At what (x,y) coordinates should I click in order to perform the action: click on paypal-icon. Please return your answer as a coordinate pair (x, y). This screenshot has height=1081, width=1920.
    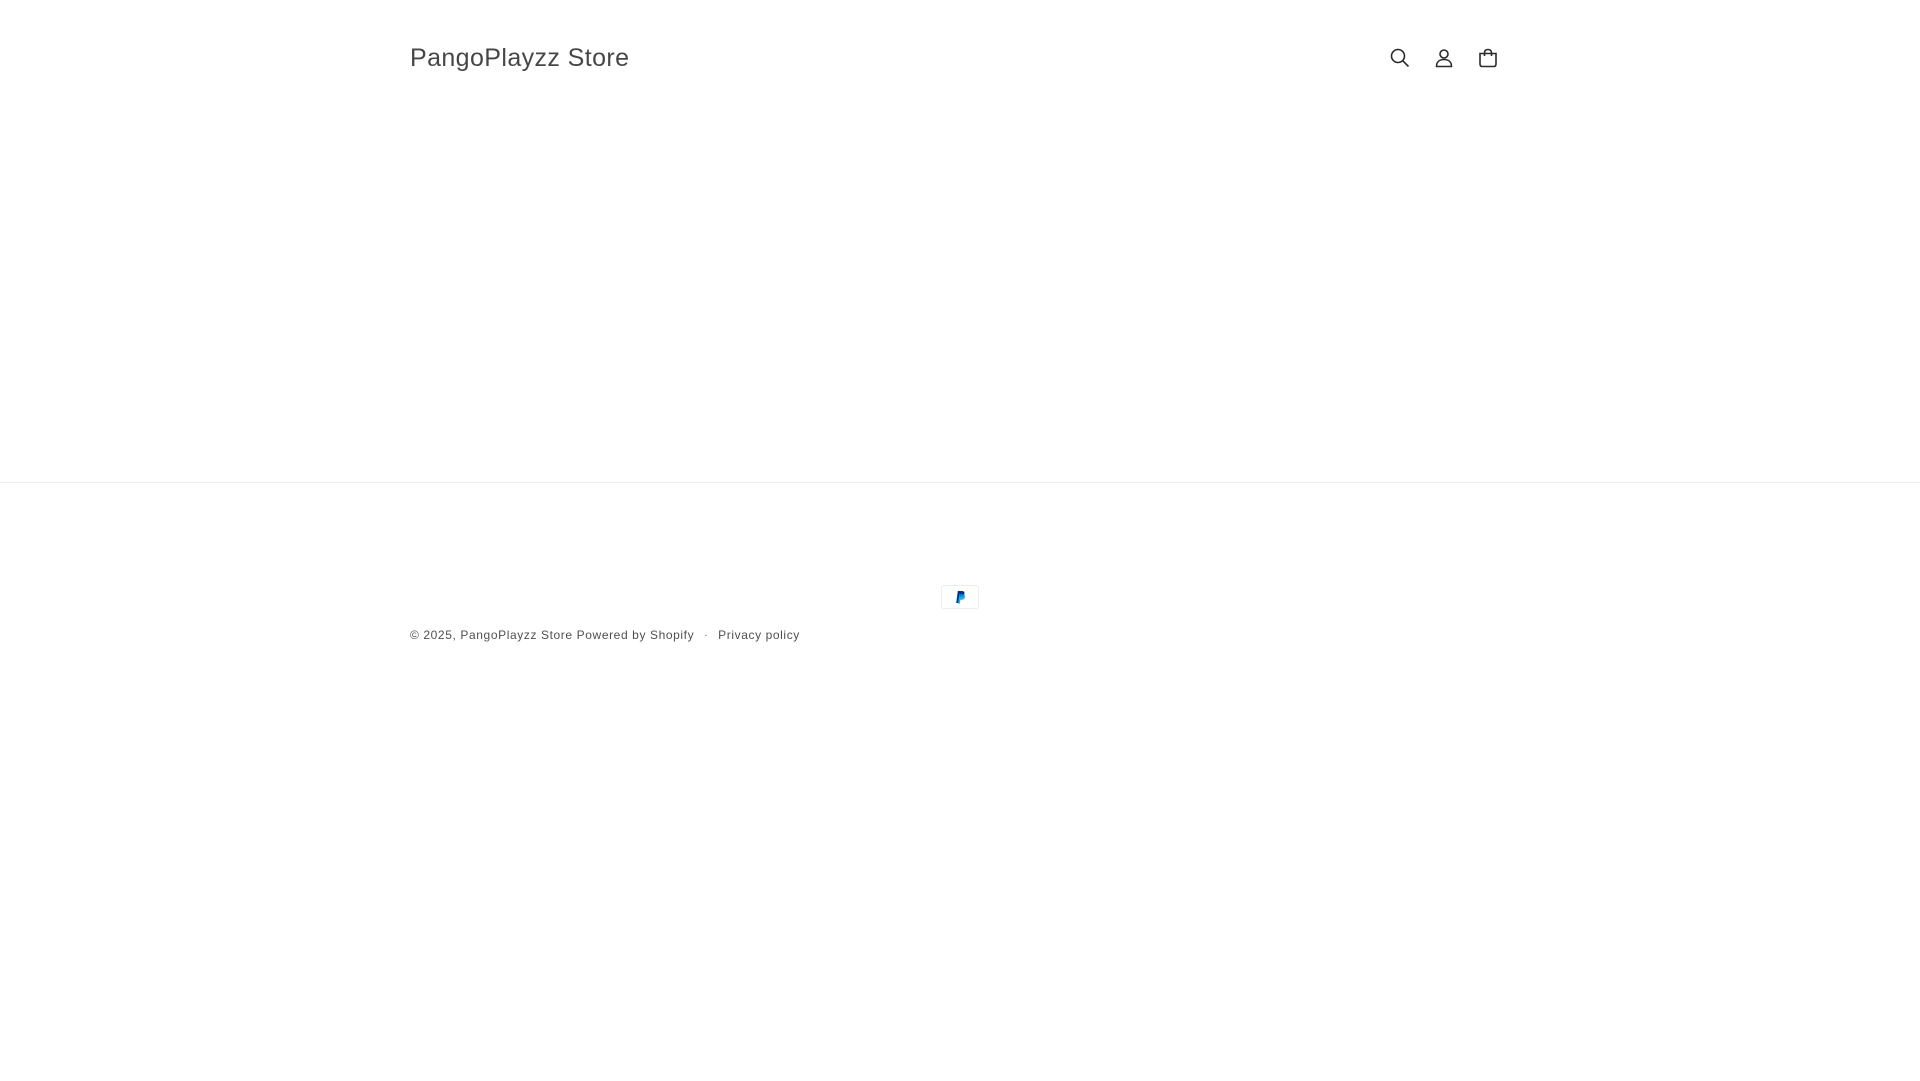
    Looking at the image, I should click on (961, 597).